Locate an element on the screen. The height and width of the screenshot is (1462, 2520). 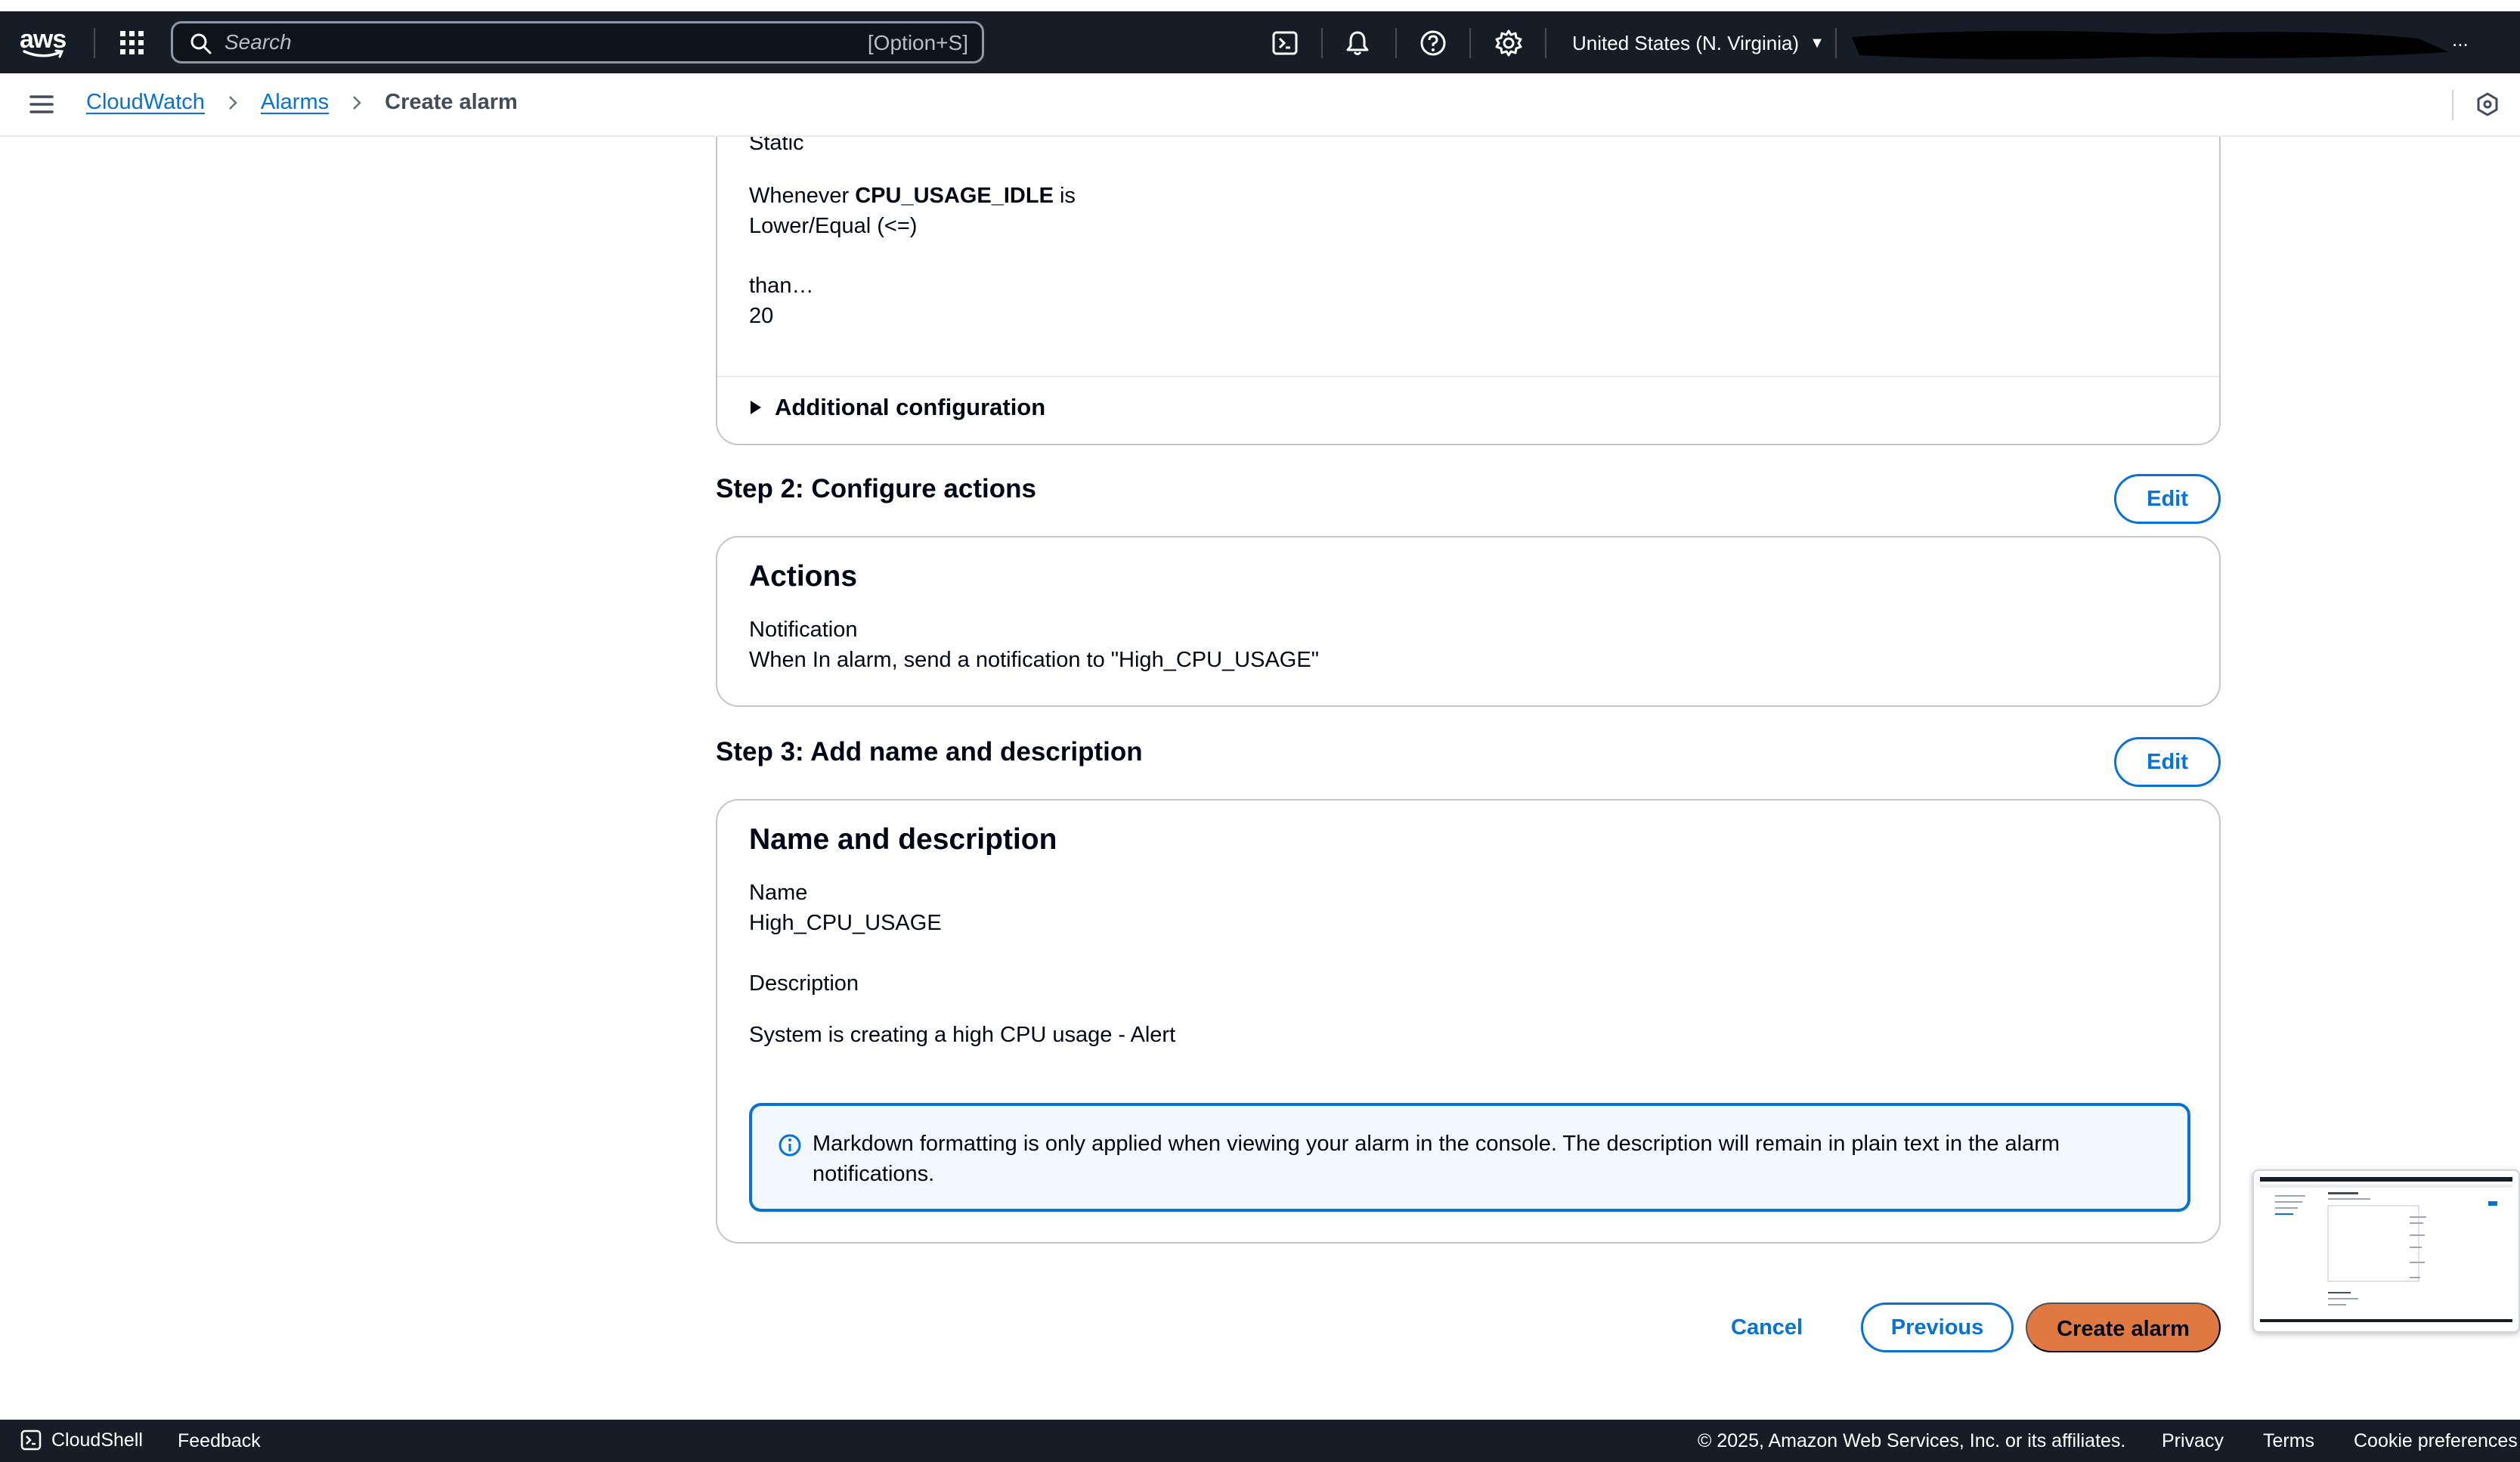
step2-edit-button: Edit is located at coordinates (2167, 499).